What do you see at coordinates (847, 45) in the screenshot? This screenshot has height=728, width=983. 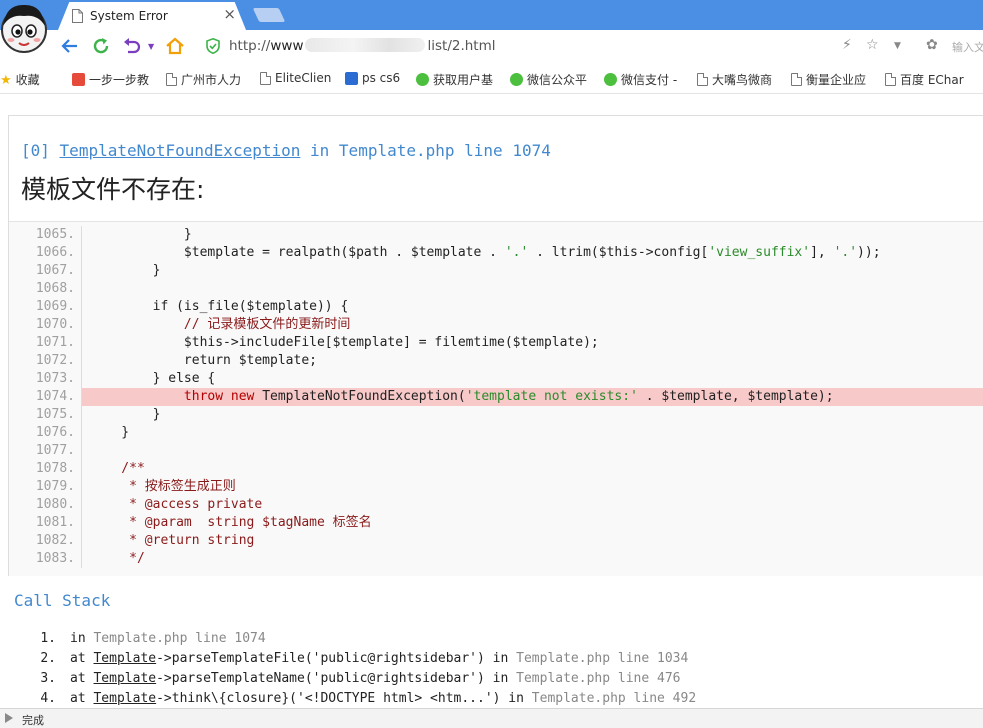 I see `lightning-icon: ⚡` at bounding box center [847, 45].